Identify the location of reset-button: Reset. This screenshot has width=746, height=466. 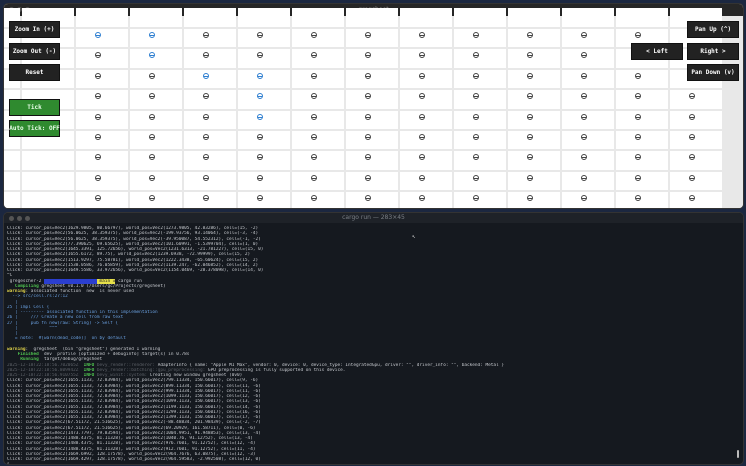
(34, 72).